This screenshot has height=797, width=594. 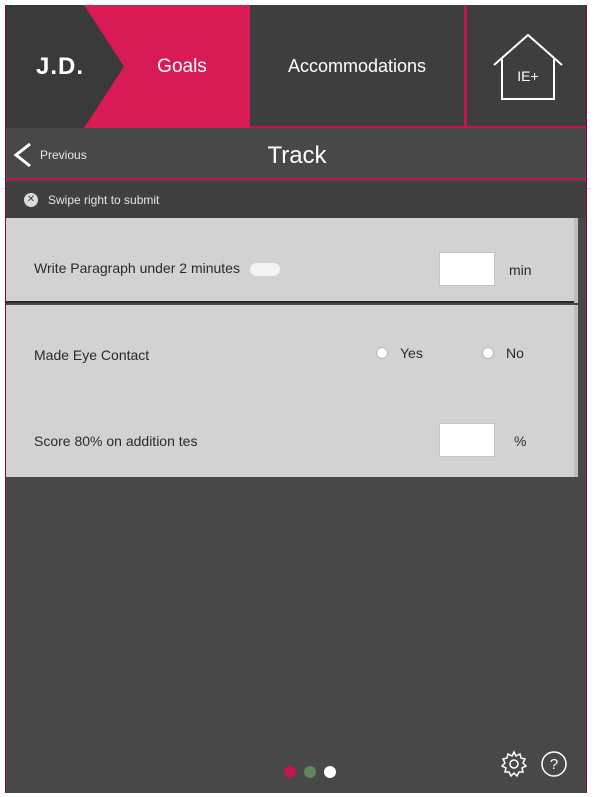 What do you see at coordinates (296, 200) in the screenshot?
I see `hint-bar: ✕ Swipe right to submit` at bounding box center [296, 200].